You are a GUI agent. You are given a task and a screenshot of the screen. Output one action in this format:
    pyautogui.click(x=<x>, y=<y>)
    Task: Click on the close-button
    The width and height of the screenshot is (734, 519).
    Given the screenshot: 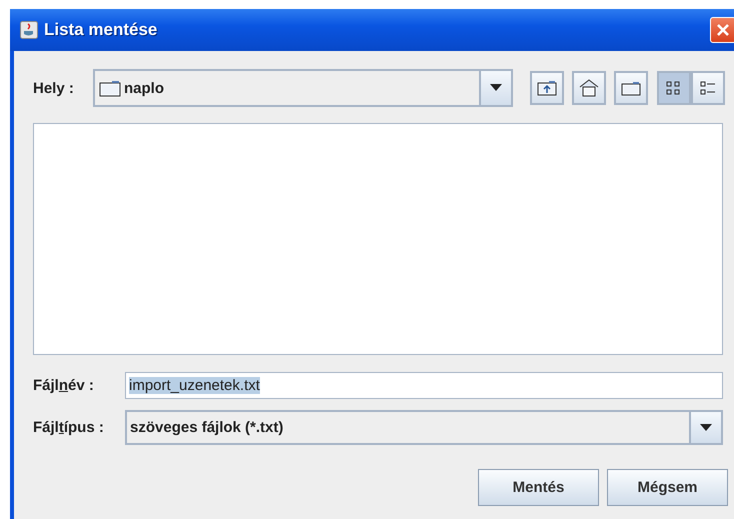 What is the action you would take?
    pyautogui.click(x=722, y=30)
    